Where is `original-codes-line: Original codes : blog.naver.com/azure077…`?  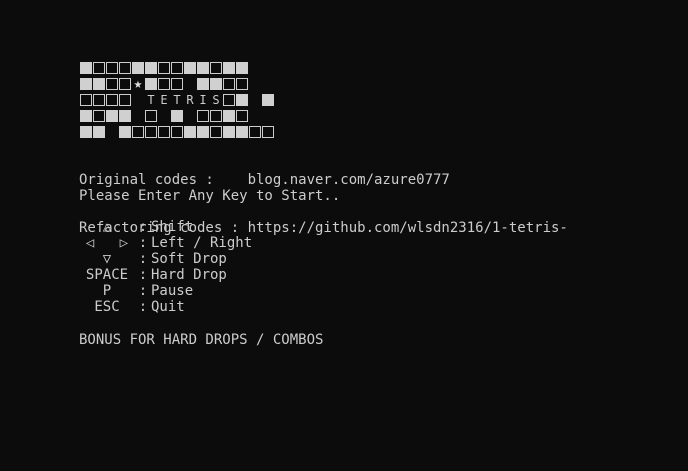 original-codes-line: Original codes : blog.naver.com/azure077… is located at coordinates (264, 180).